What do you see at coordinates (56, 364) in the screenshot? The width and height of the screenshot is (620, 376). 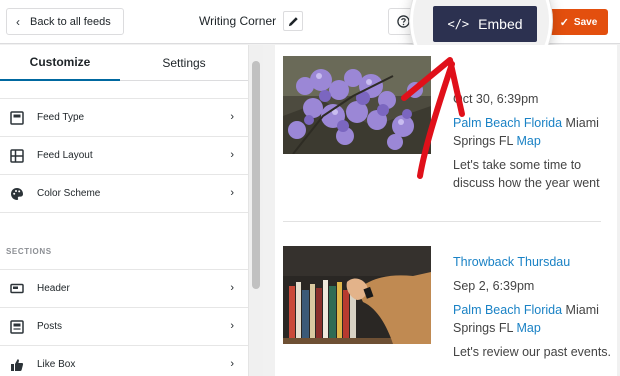 I see `sidebar-item-label: Like Box` at bounding box center [56, 364].